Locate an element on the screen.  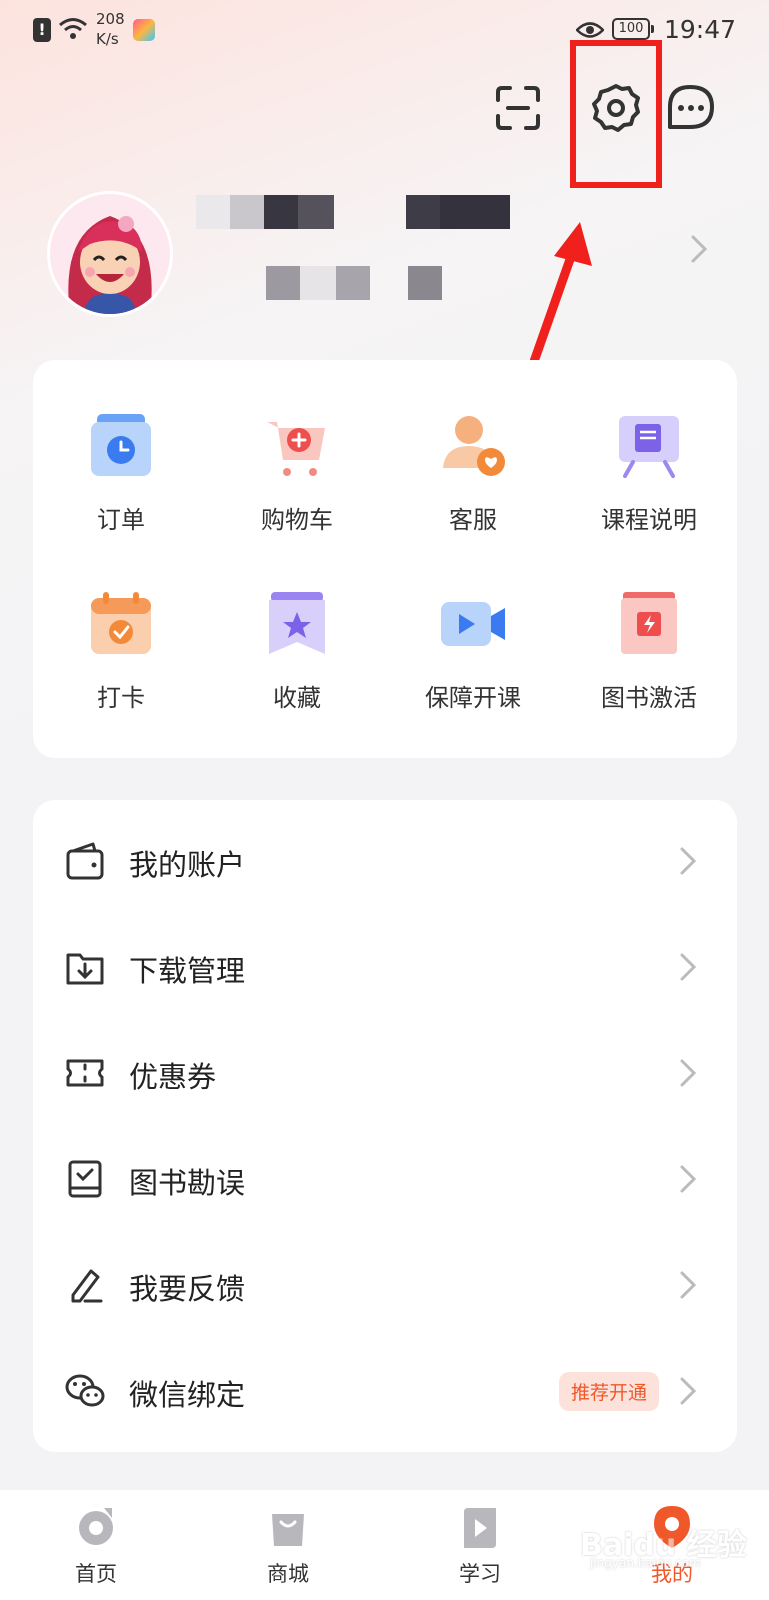
net-speed-value: 208 is located at coordinates (110, 19).